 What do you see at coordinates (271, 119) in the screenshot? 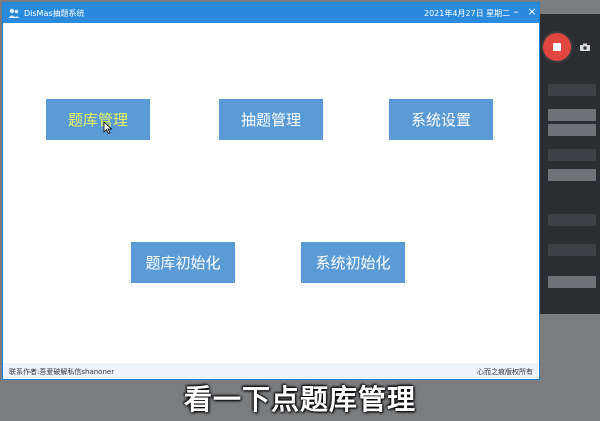
I see `question-draw-management-button: 抽题管理` at bounding box center [271, 119].